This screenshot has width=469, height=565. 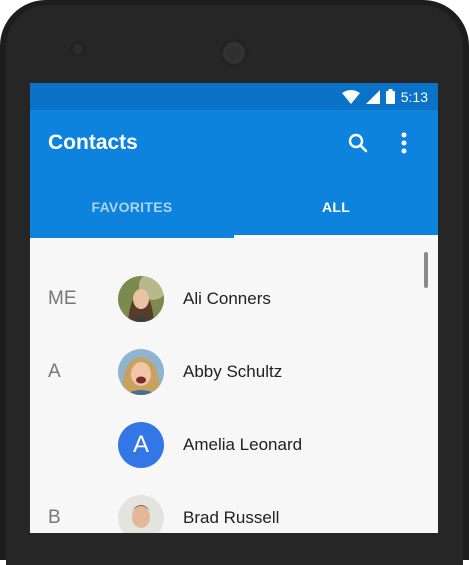 I want to click on list-item: A Abby Schultz, so click(x=234, y=371).